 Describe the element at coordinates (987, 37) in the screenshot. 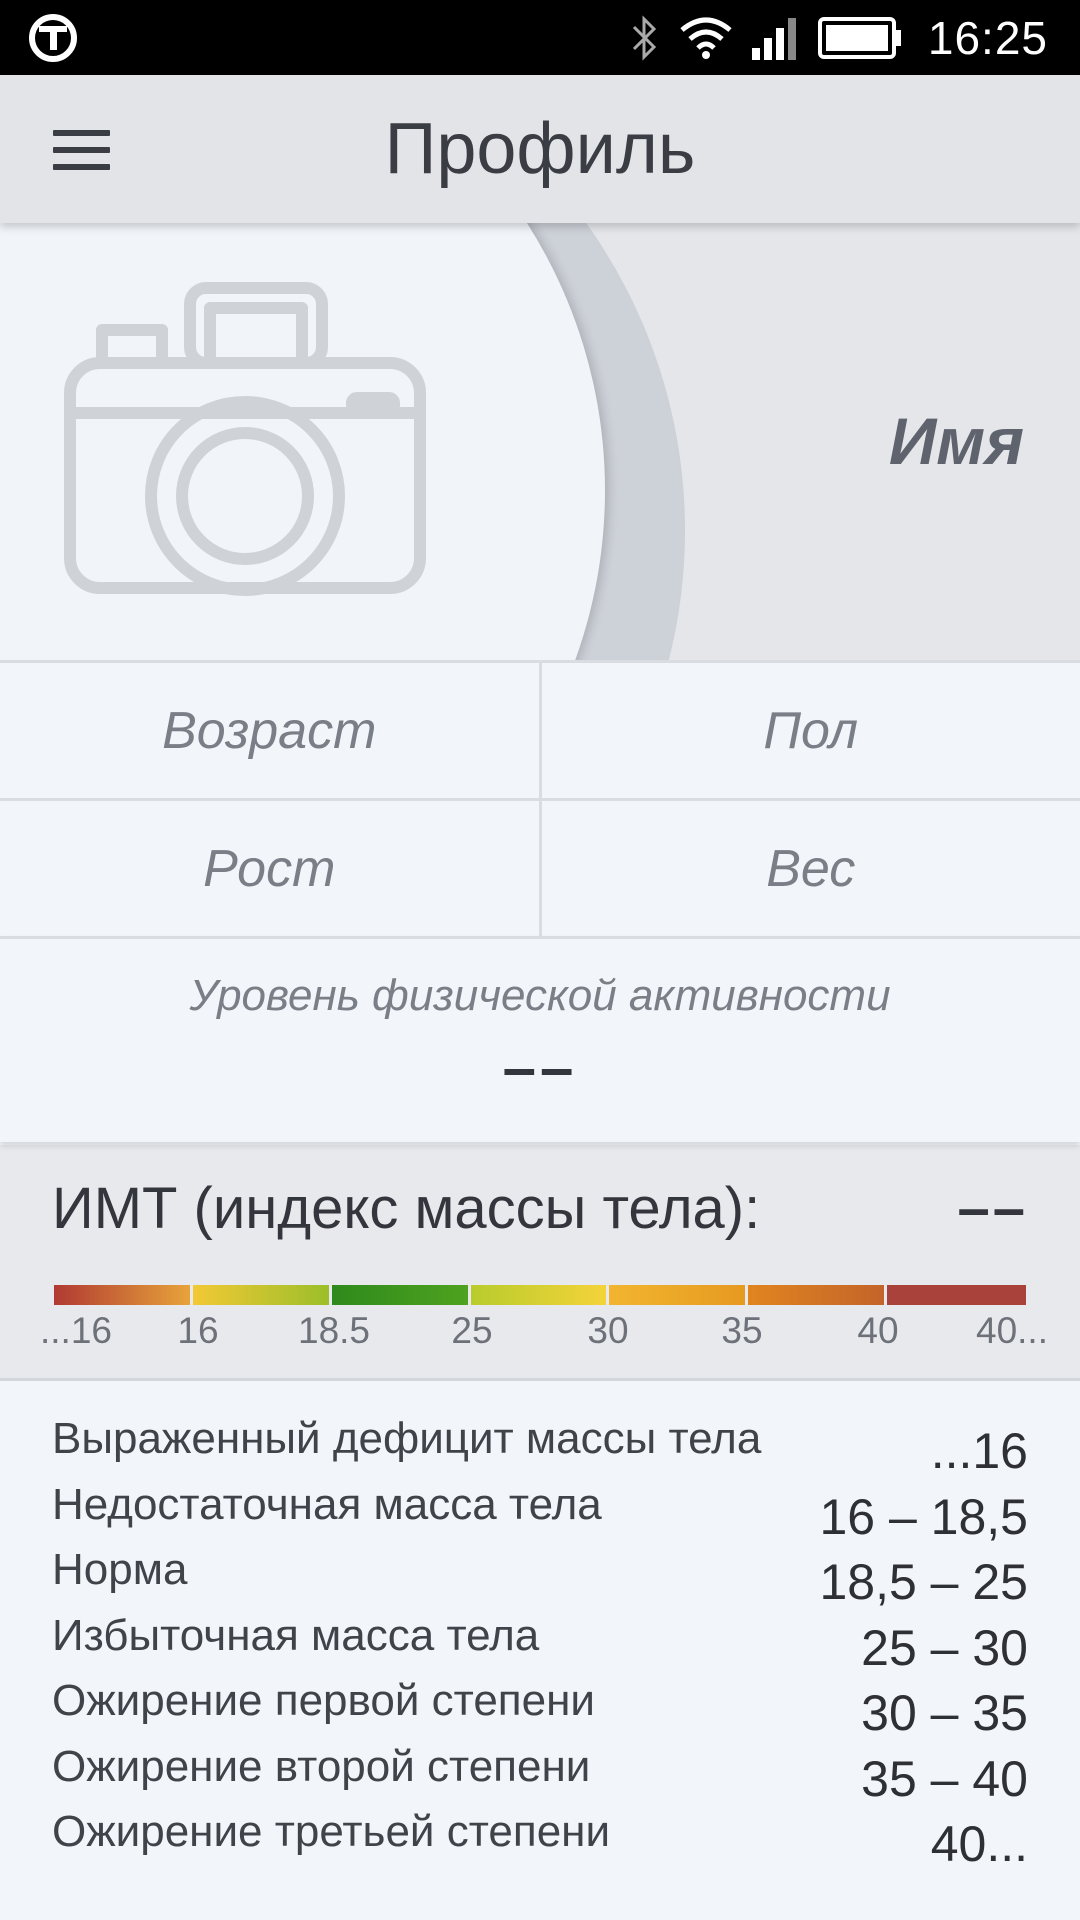

I see `status-time: 16:25` at that location.